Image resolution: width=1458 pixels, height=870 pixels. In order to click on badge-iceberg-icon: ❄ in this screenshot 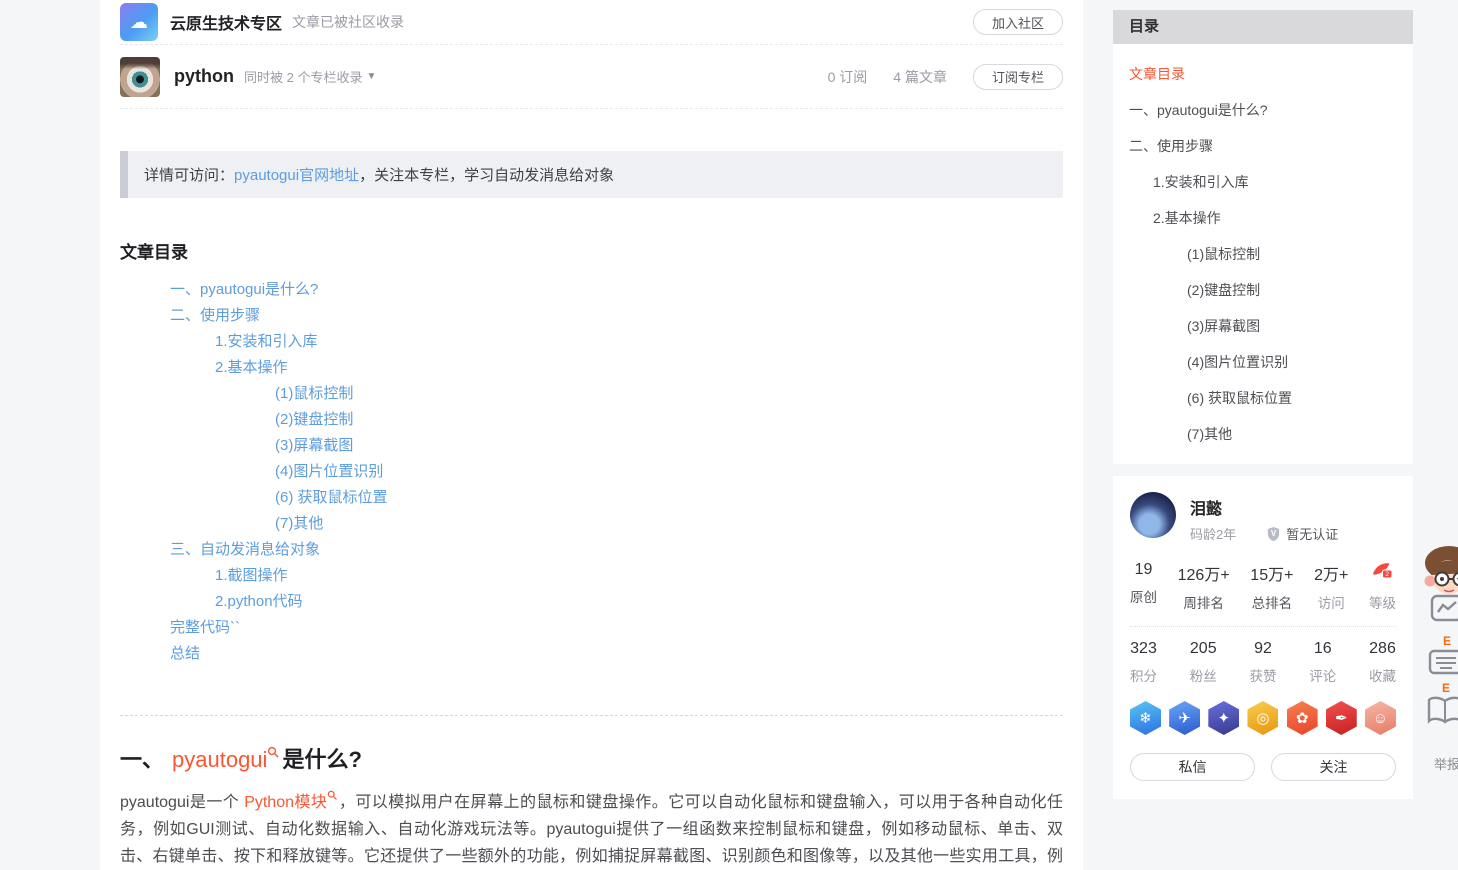, I will do `click(1145, 718)`.